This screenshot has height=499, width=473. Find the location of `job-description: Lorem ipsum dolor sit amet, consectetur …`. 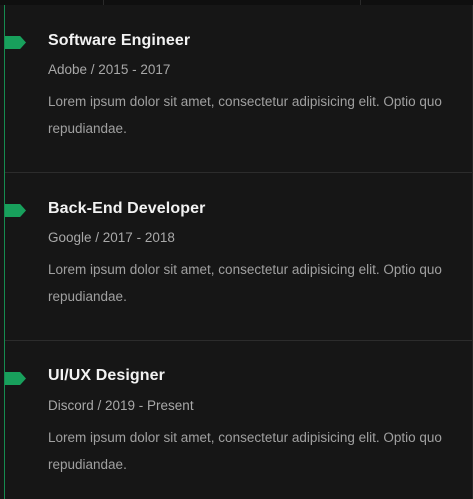

job-description: Lorem ipsum dolor sit amet, consectetur … is located at coordinates (245, 451).